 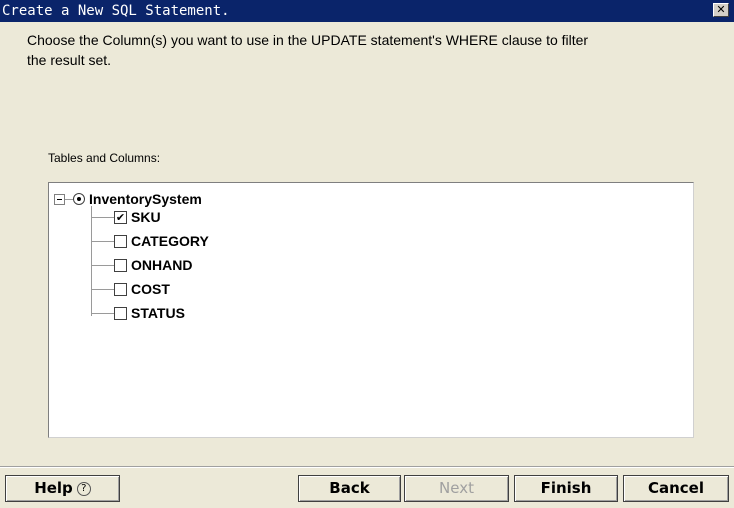 What do you see at coordinates (116, 11) in the screenshot?
I see `window-title: Create a New SQL Statement.` at bounding box center [116, 11].